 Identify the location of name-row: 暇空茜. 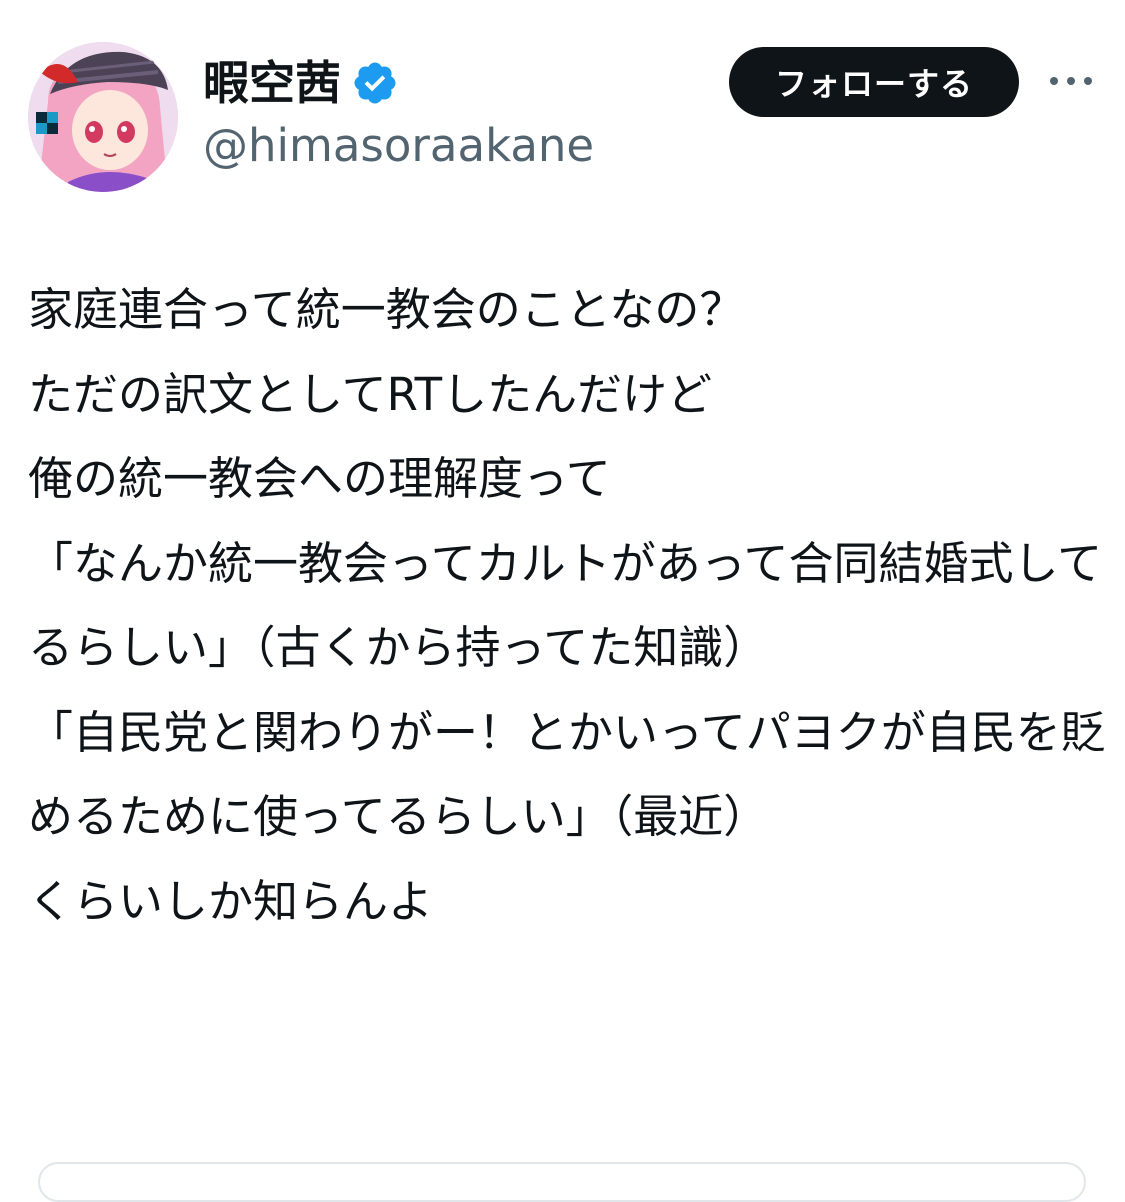
(301, 83).